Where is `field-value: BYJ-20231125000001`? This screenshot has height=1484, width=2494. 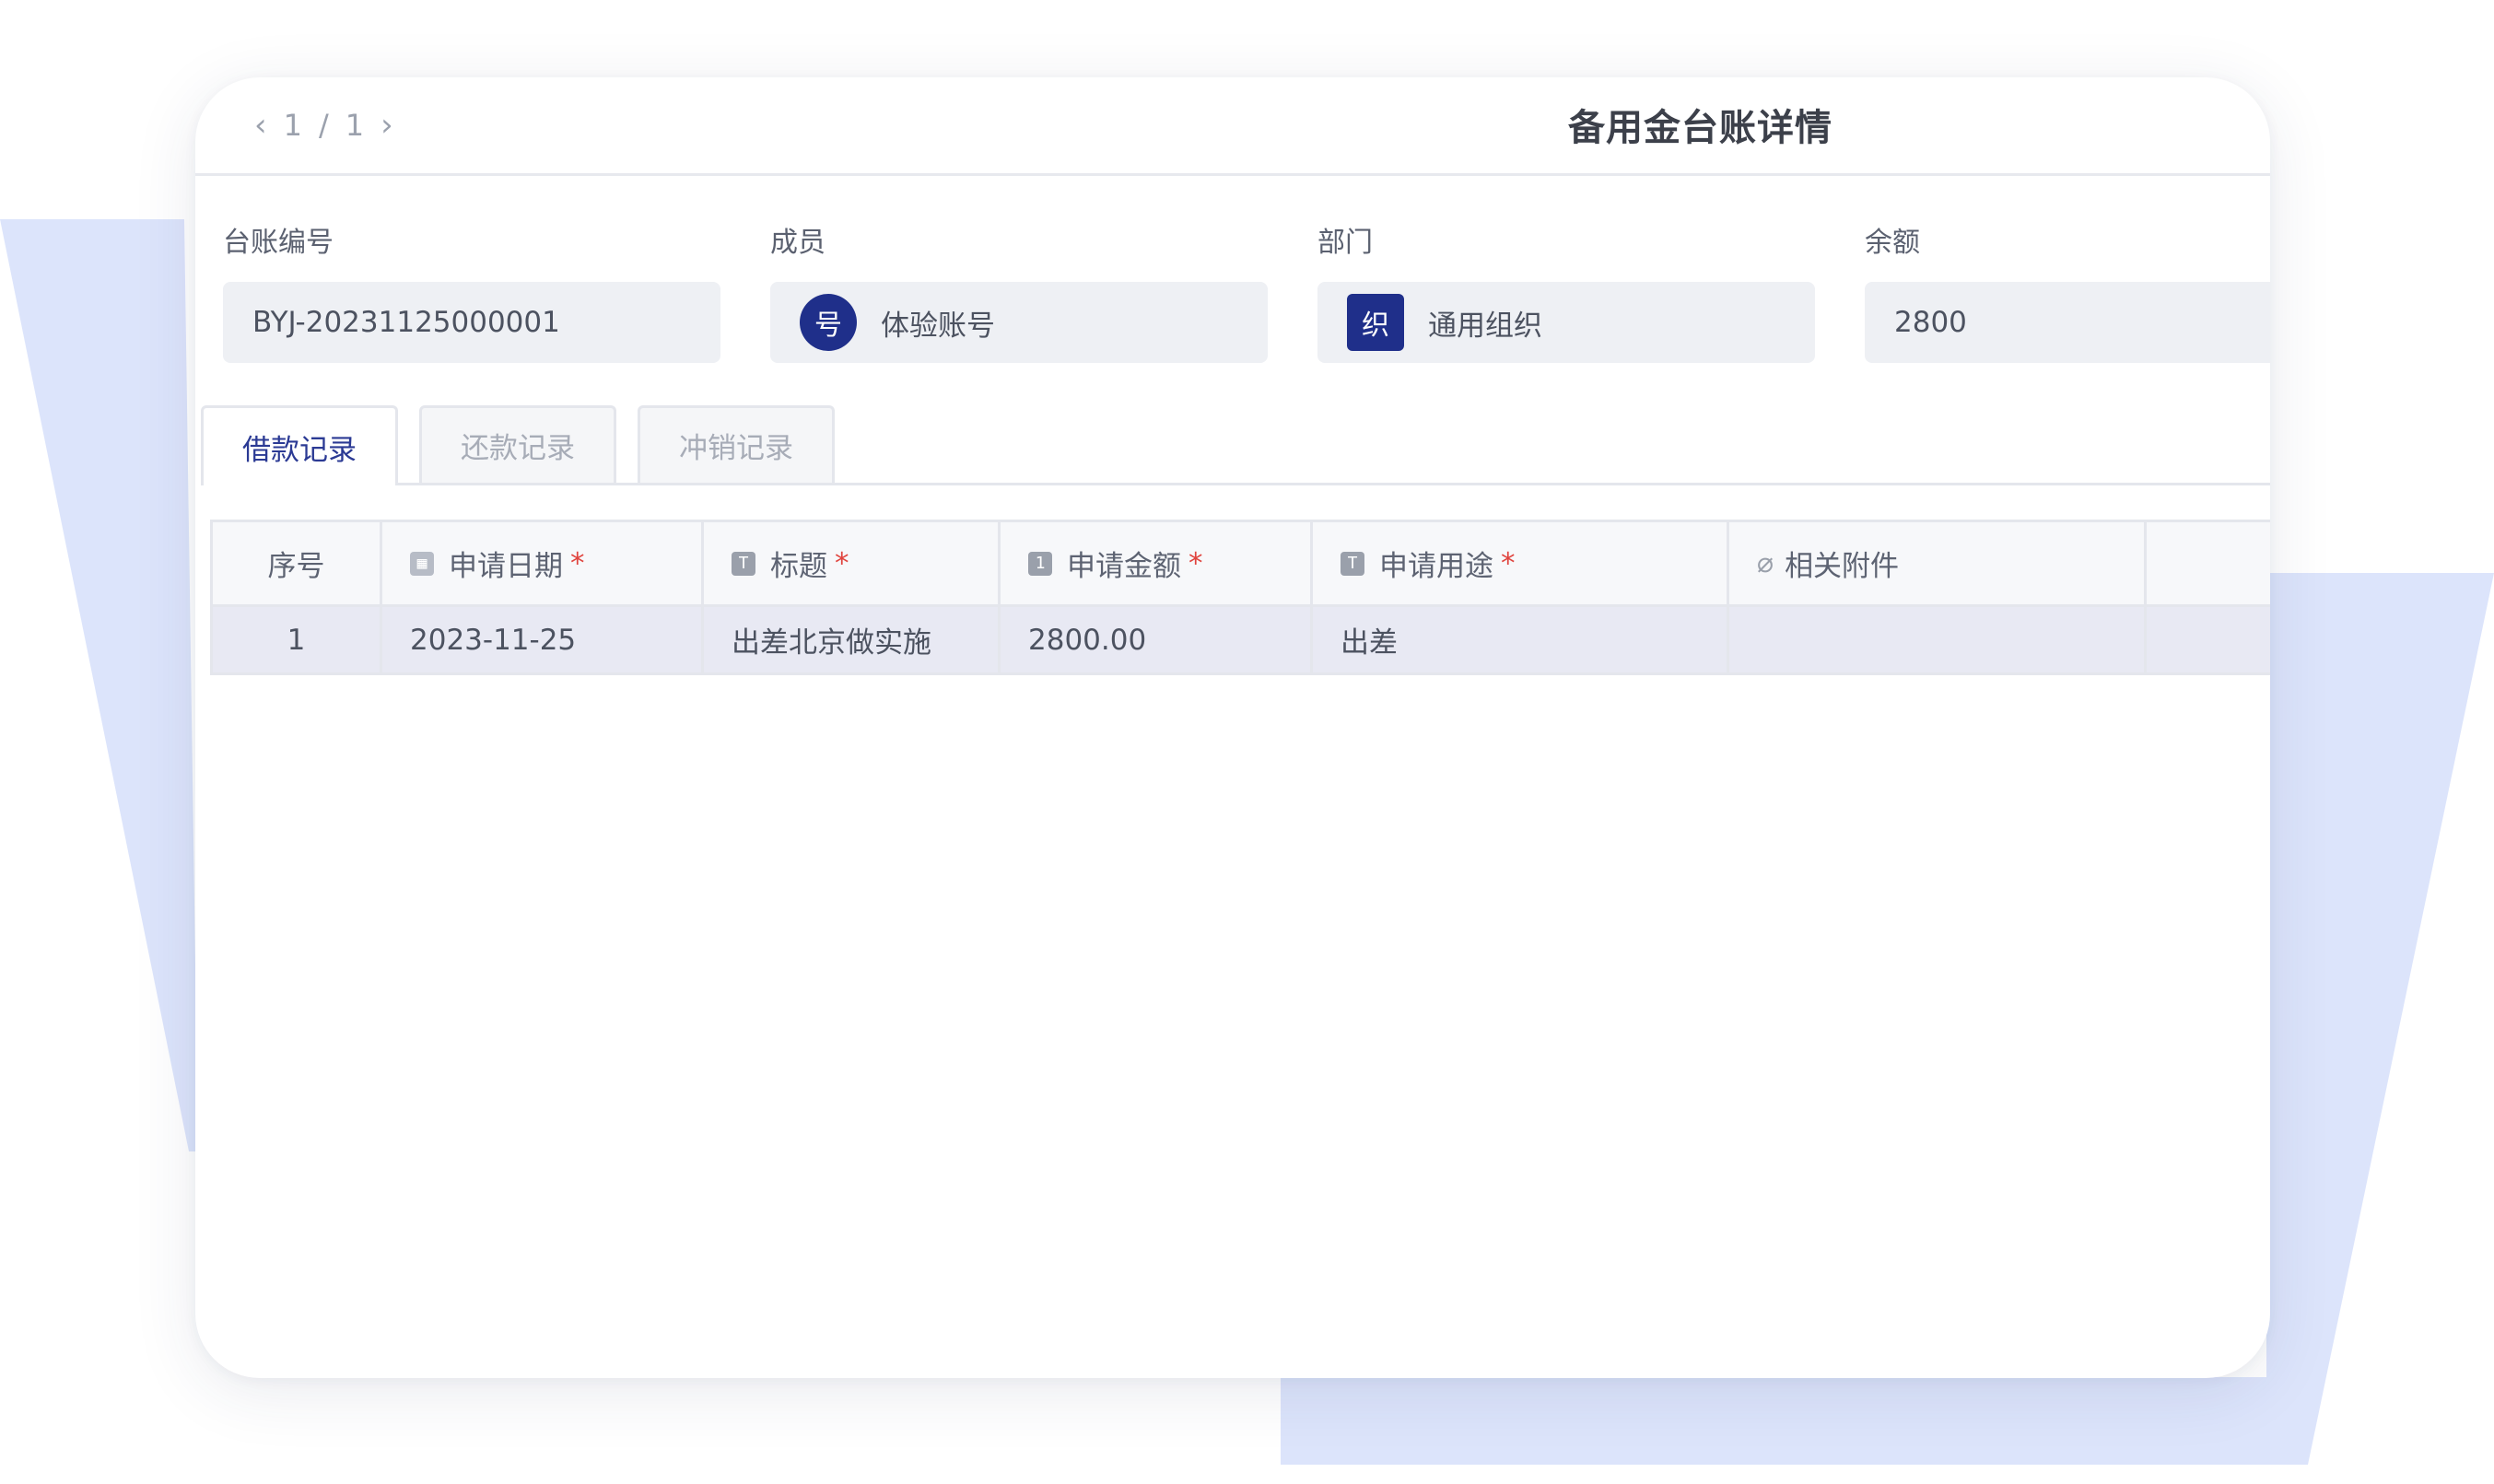 field-value: BYJ-20231125000001 is located at coordinates (406, 322).